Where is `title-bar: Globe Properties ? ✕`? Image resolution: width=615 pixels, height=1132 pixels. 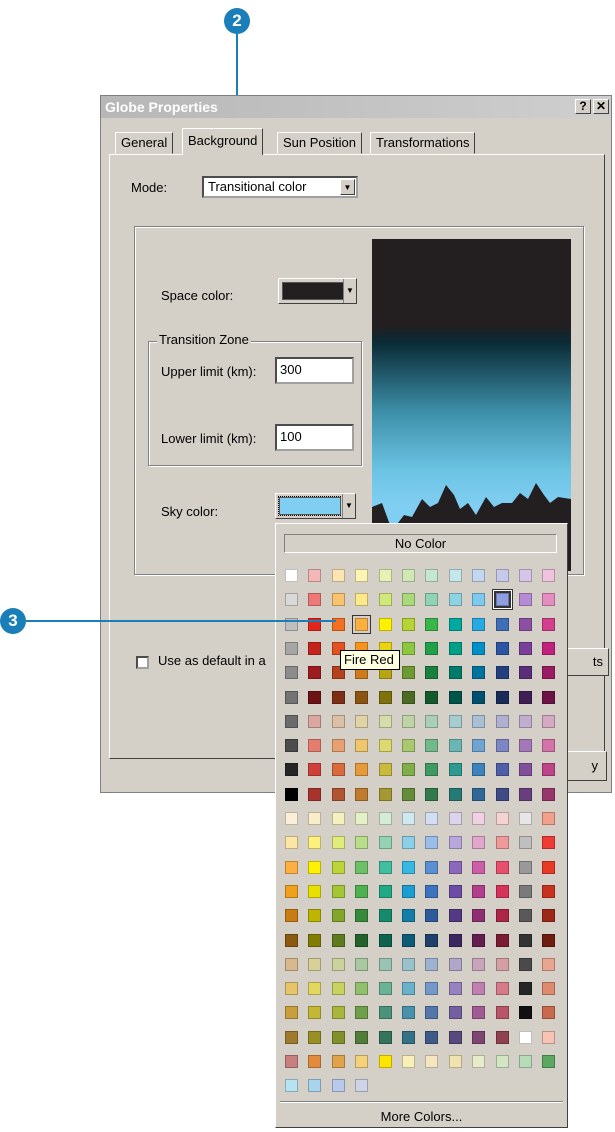
title-bar: Globe Properties ? ✕ is located at coordinates (356, 107).